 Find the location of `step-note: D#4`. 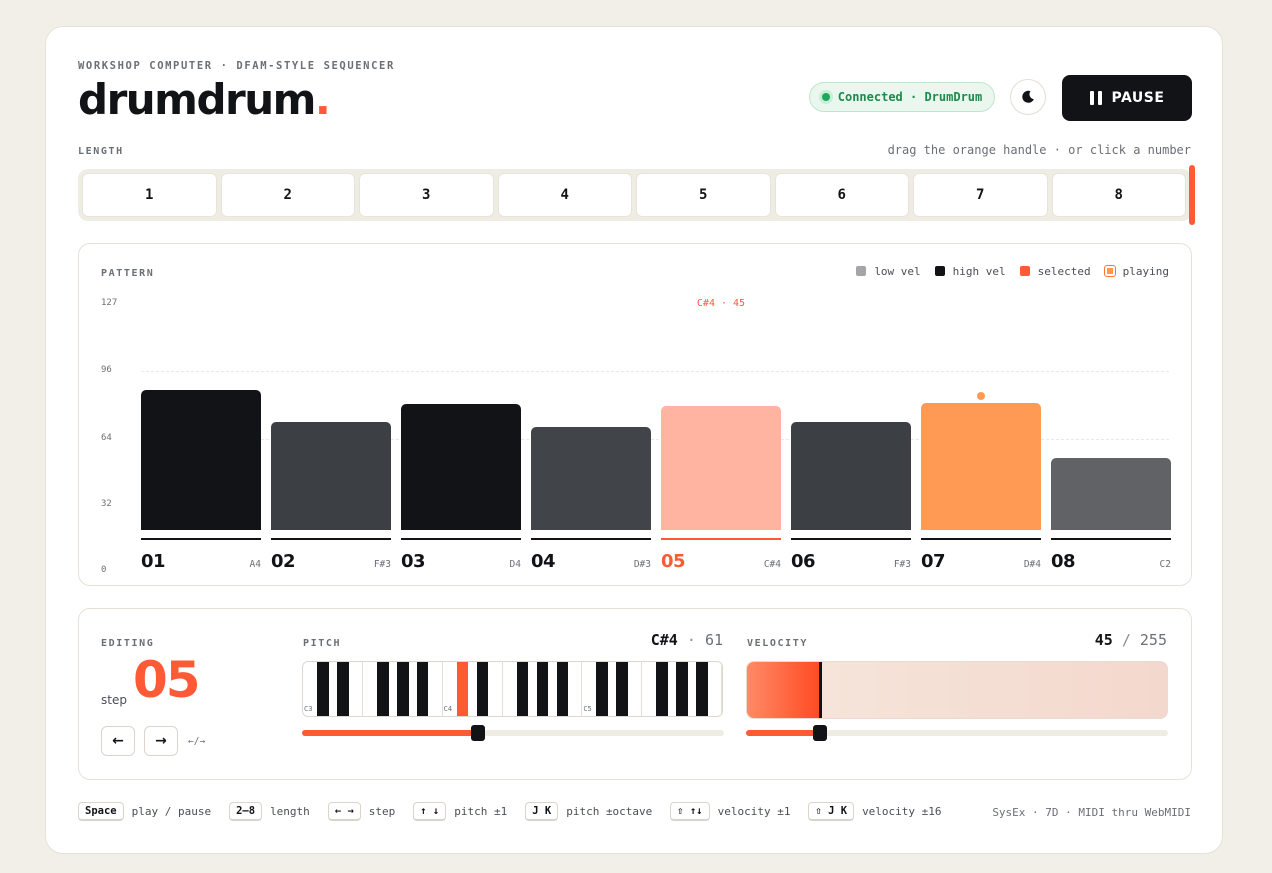

step-note: D#4 is located at coordinates (1032, 564).